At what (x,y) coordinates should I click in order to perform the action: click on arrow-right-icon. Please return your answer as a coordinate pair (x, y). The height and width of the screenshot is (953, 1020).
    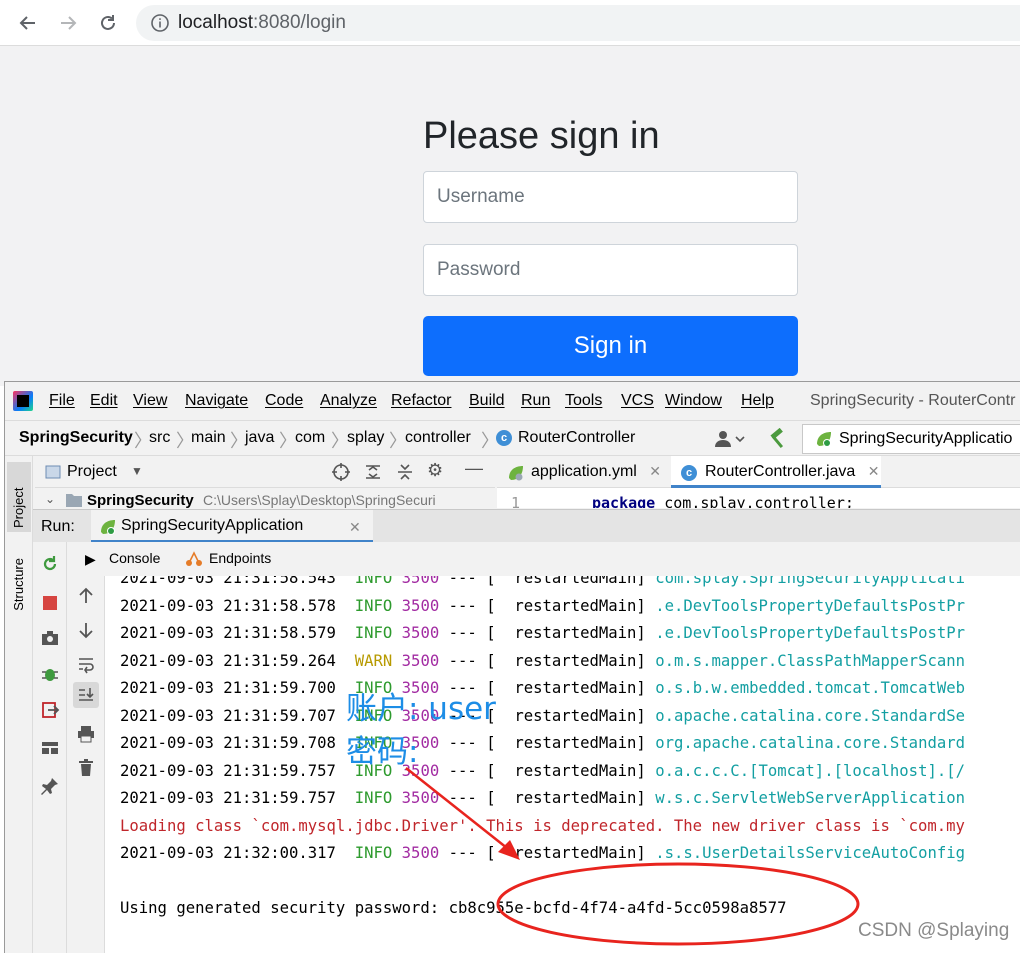
    Looking at the image, I should click on (69, 23).